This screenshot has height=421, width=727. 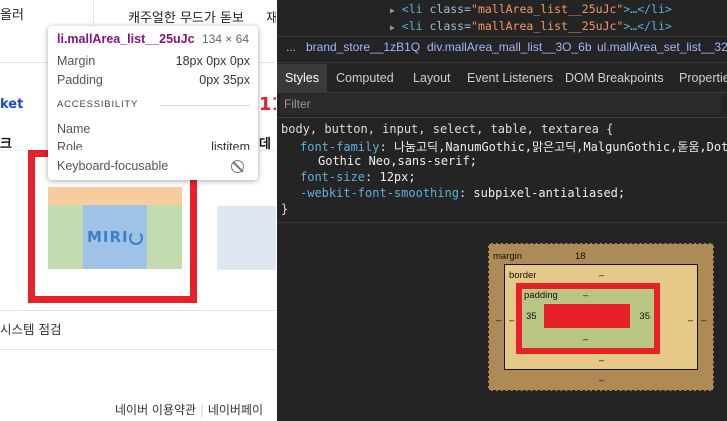 I want to click on filter-placeholder: Filter, so click(x=297, y=104).